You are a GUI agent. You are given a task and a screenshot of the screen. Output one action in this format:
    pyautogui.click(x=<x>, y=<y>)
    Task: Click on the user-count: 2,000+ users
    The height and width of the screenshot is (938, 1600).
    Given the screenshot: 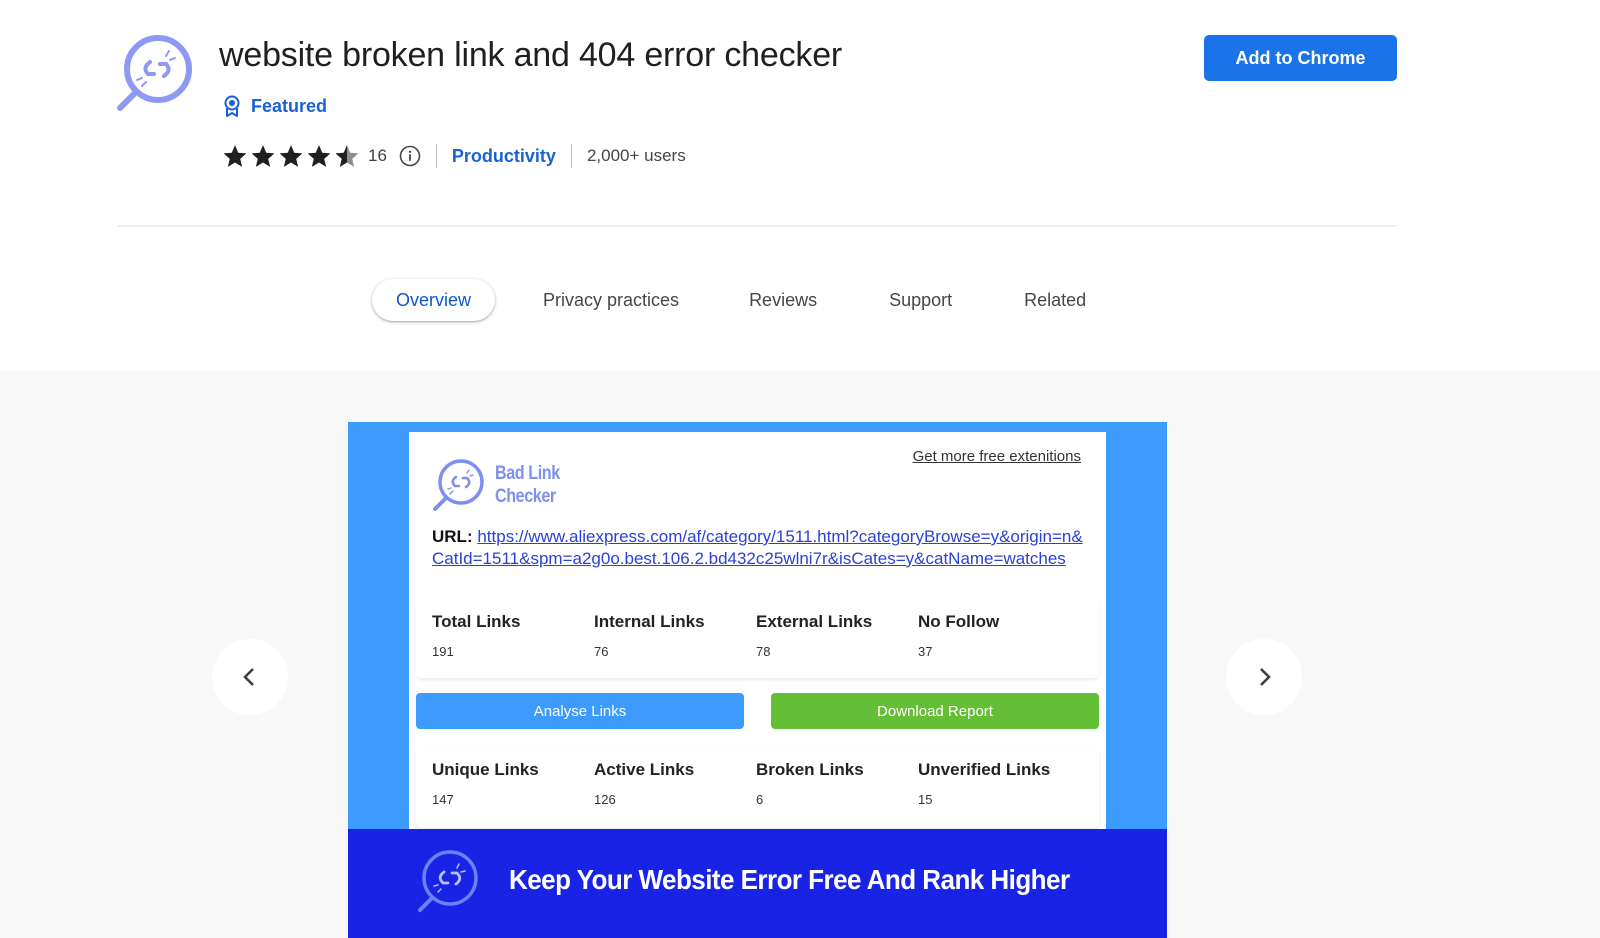 What is the action you would take?
    pyautogui.click(x=636, y=155)
    